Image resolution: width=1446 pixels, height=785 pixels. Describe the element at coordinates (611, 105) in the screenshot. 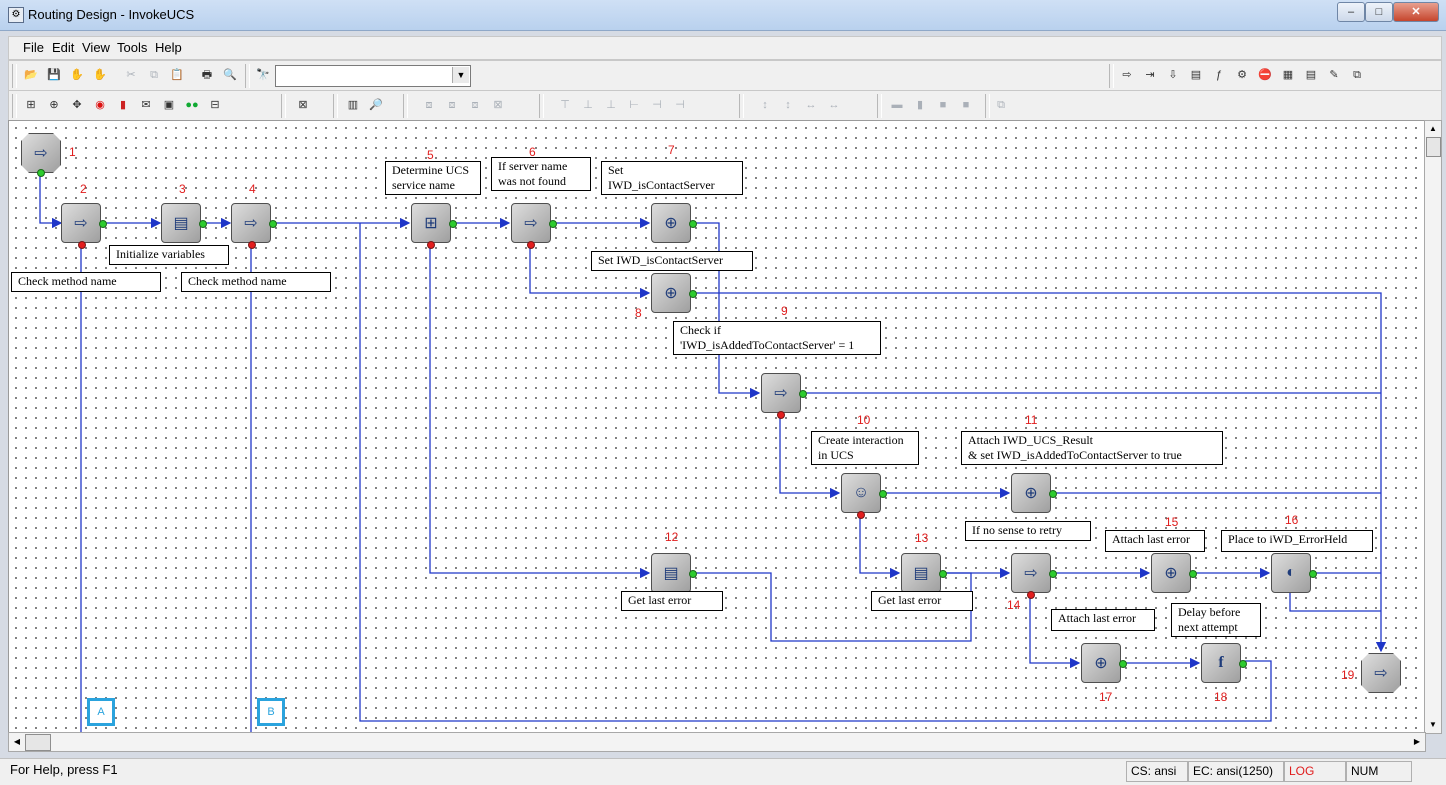

I see `align-bottom-icon: ⊥` at that location.